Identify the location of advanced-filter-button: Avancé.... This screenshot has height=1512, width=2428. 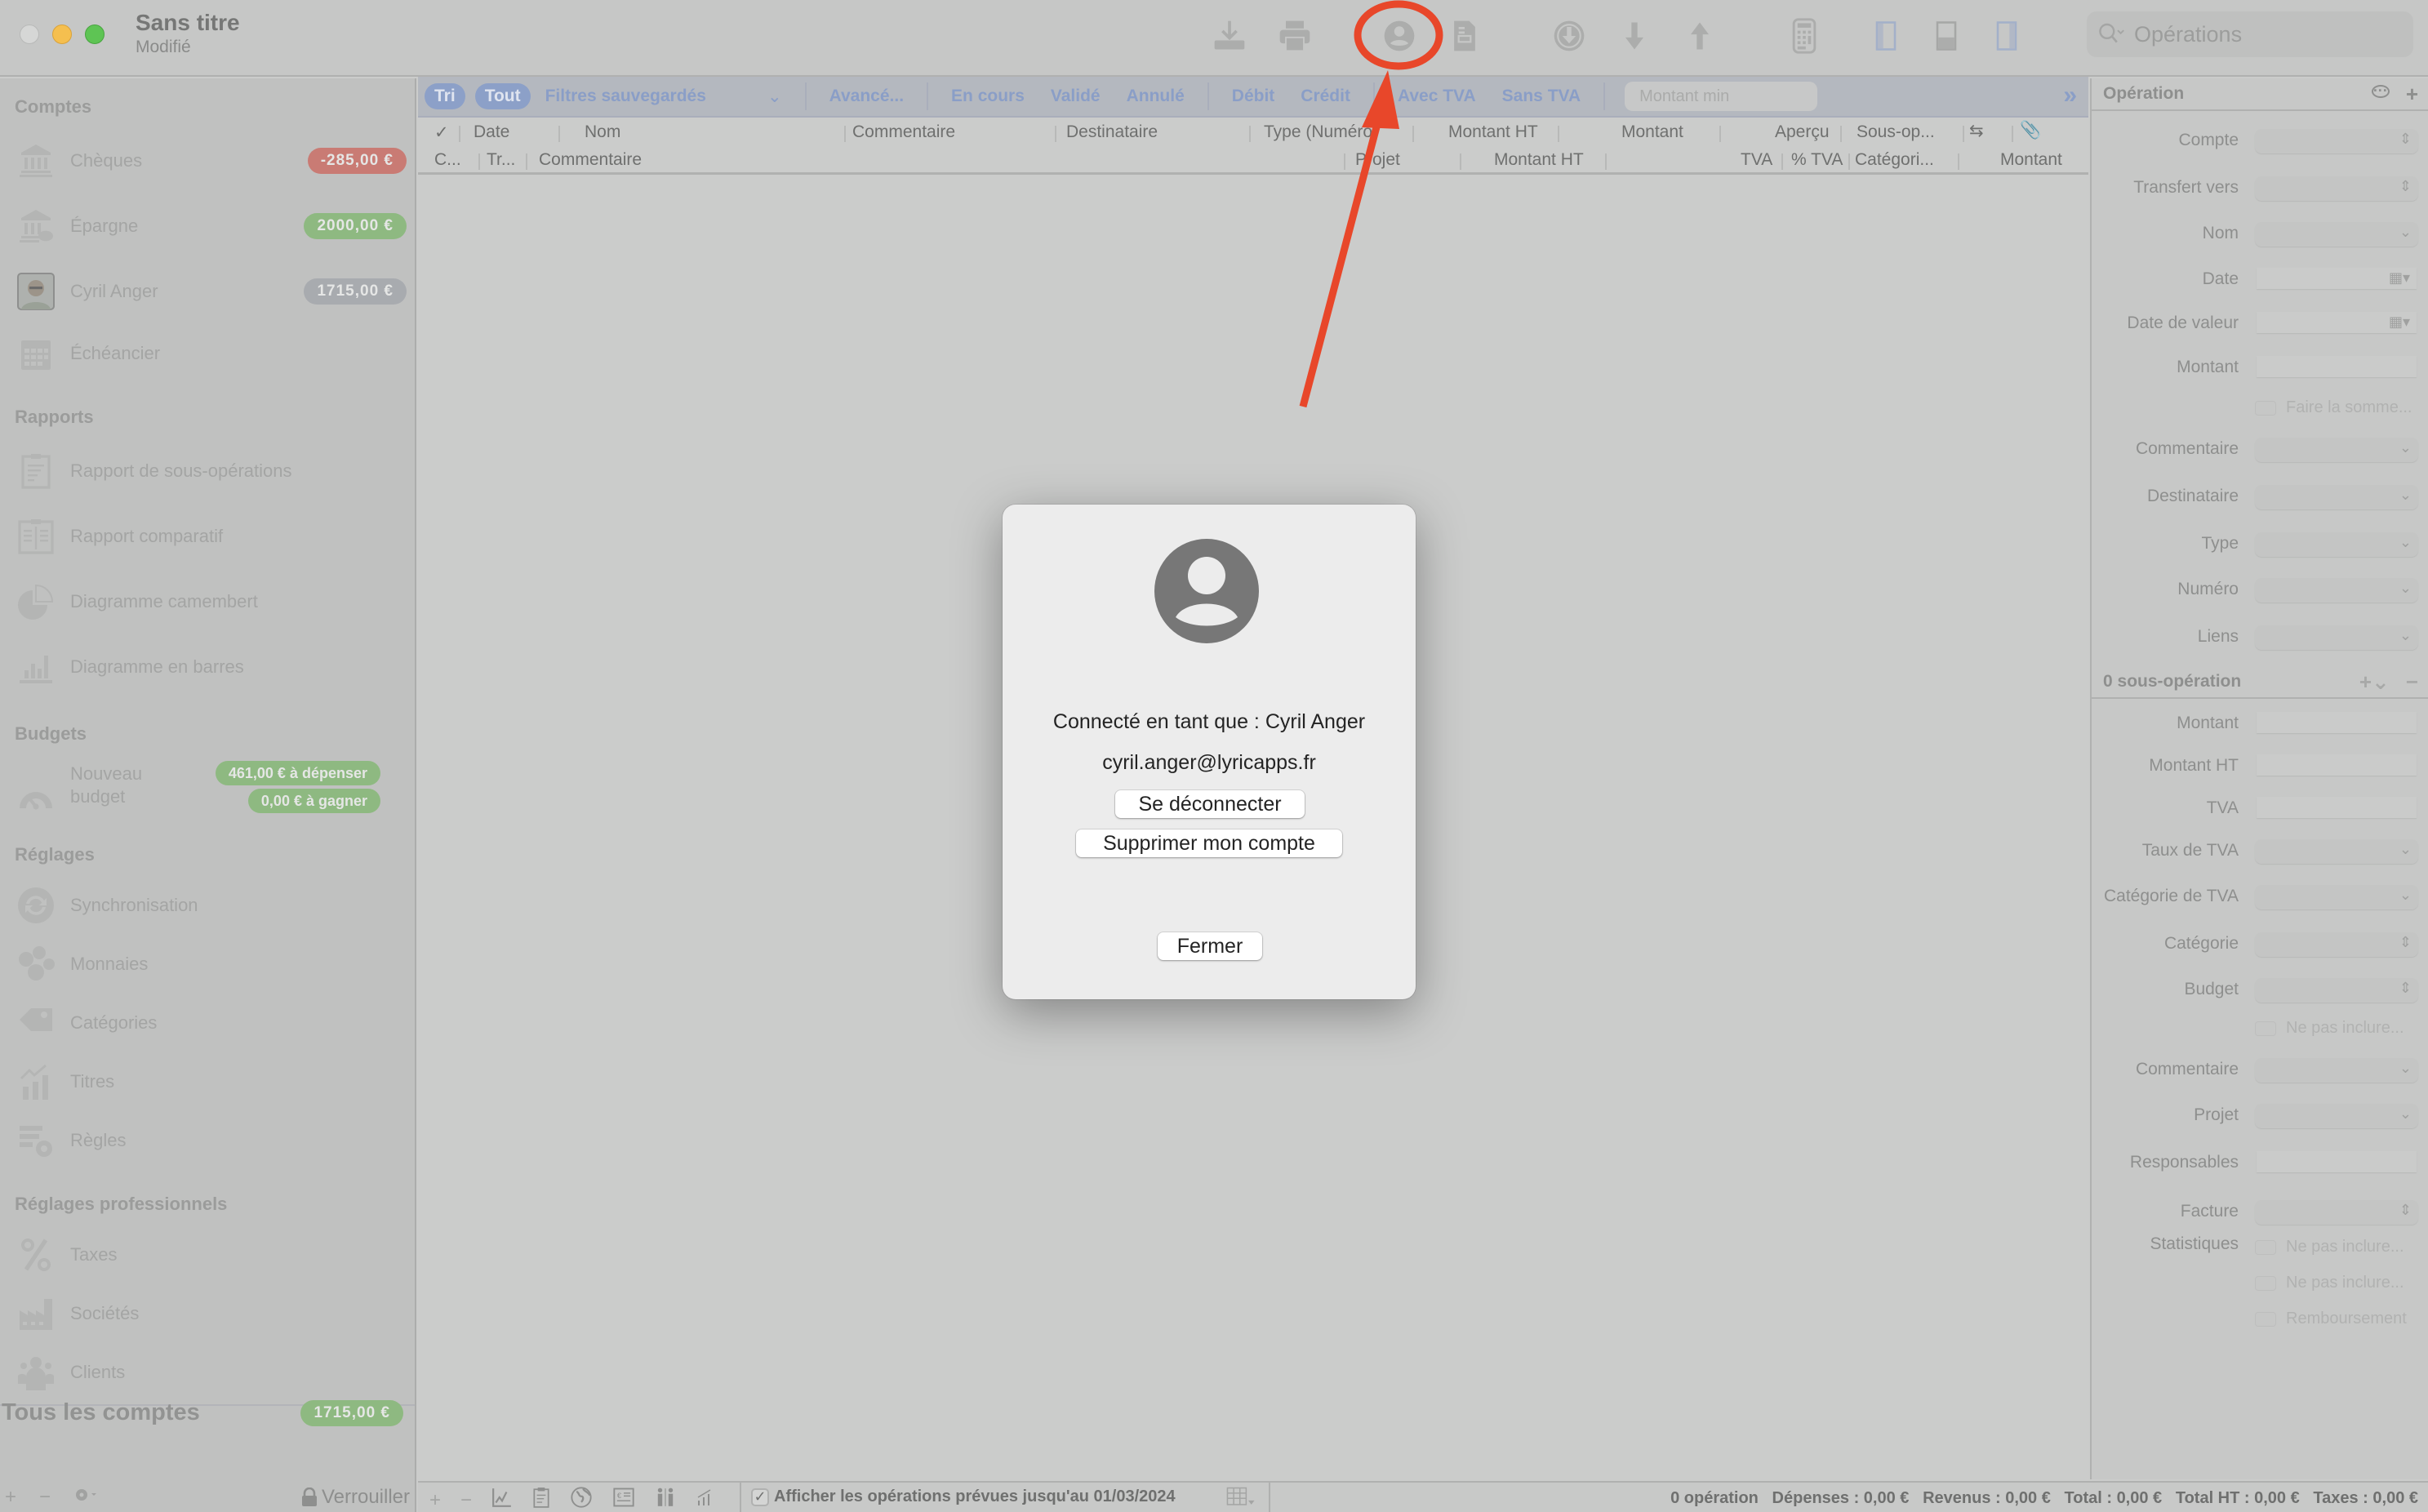
(866, 97).